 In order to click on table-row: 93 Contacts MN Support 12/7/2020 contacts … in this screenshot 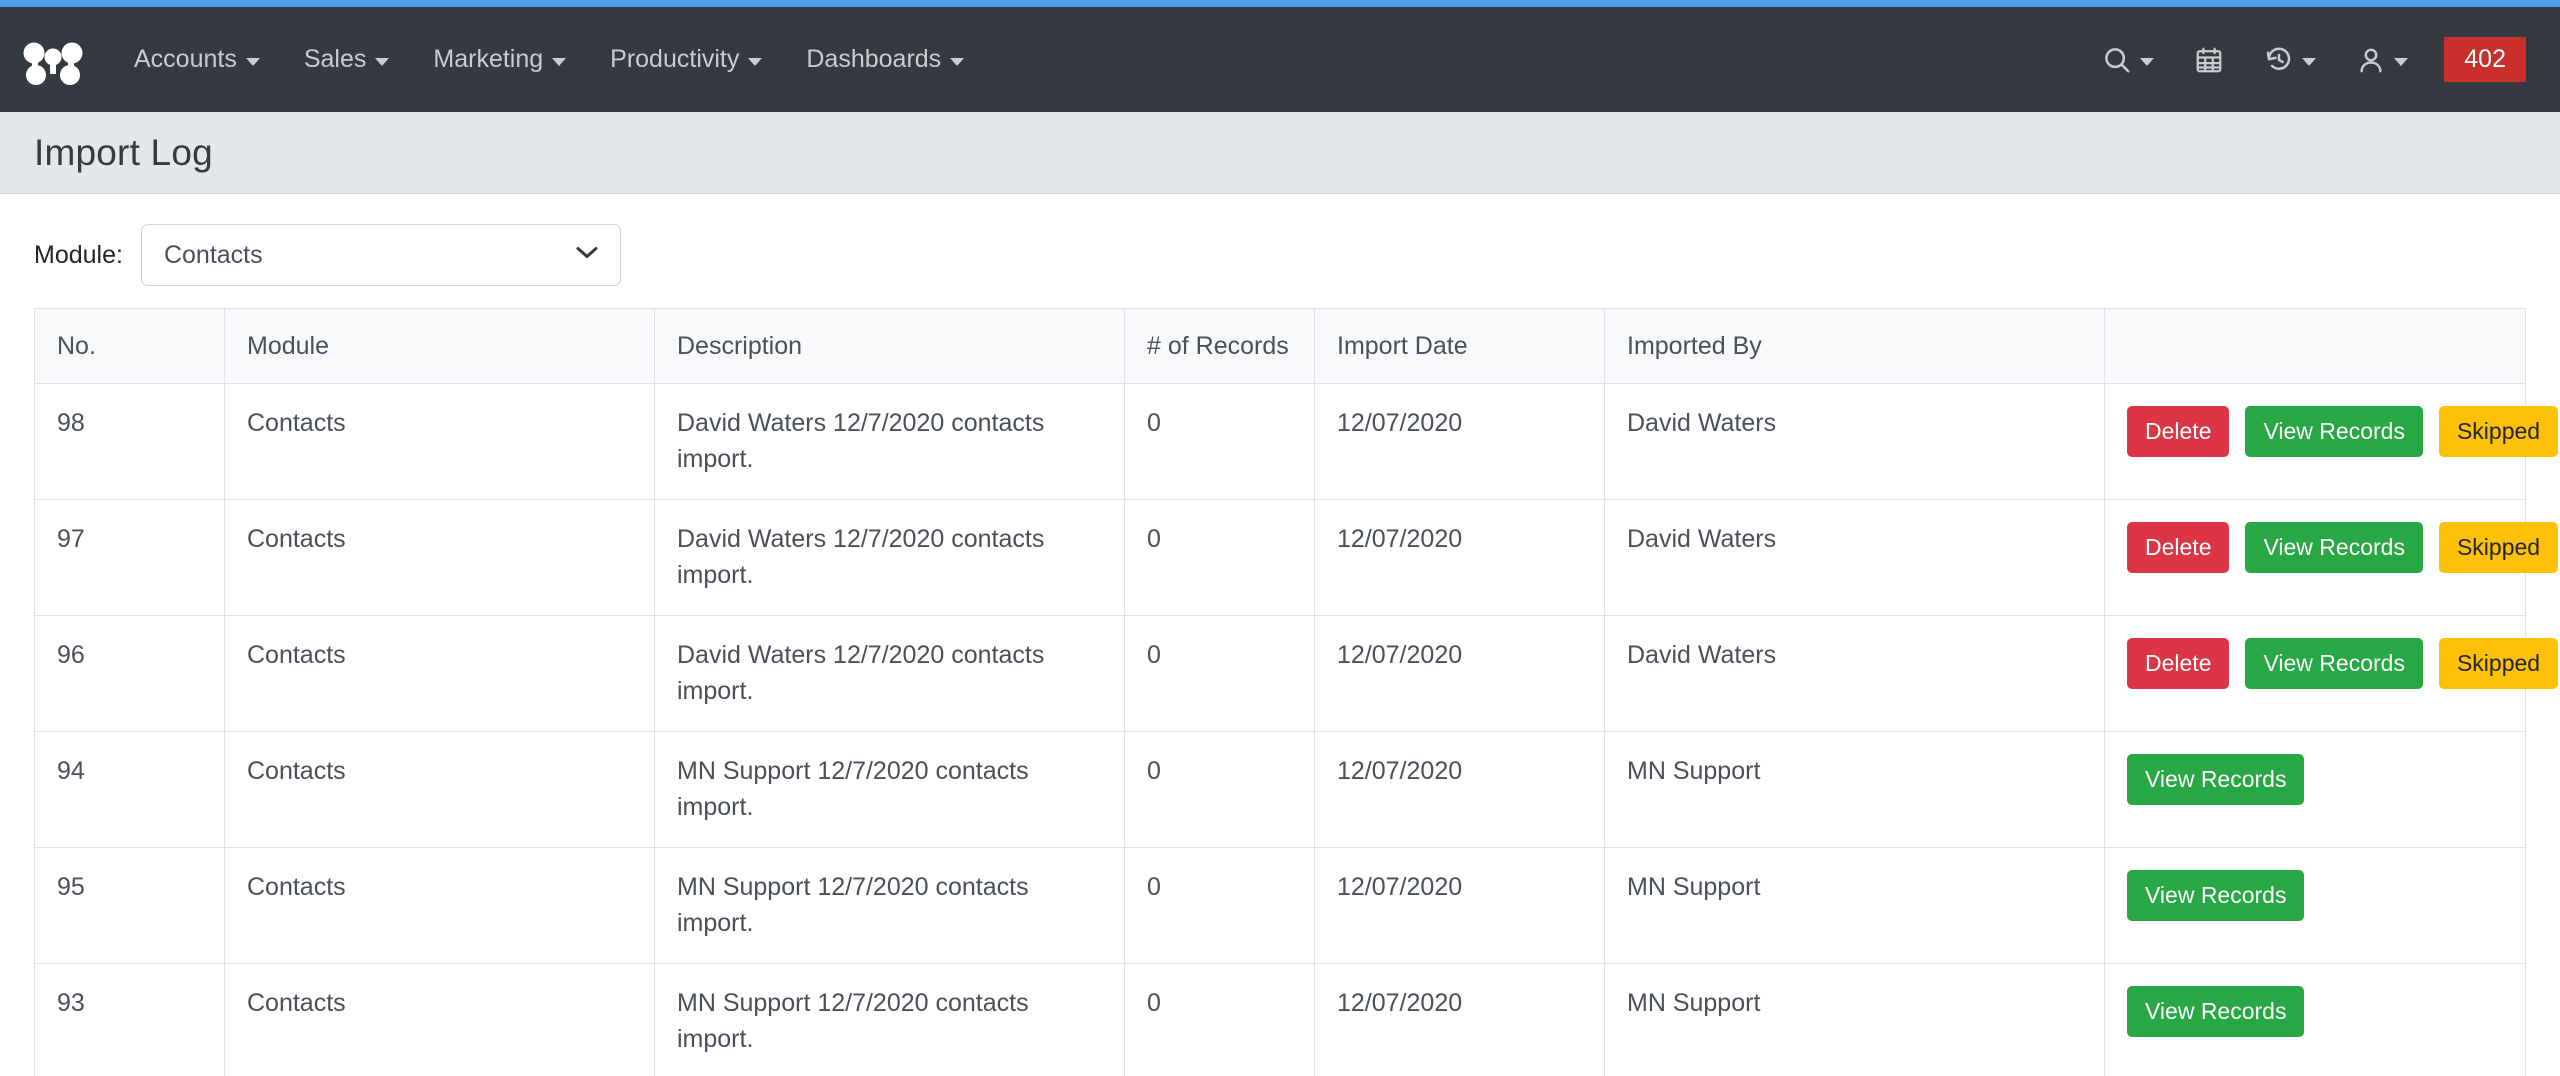, I will do `click(1280, 1019)`.